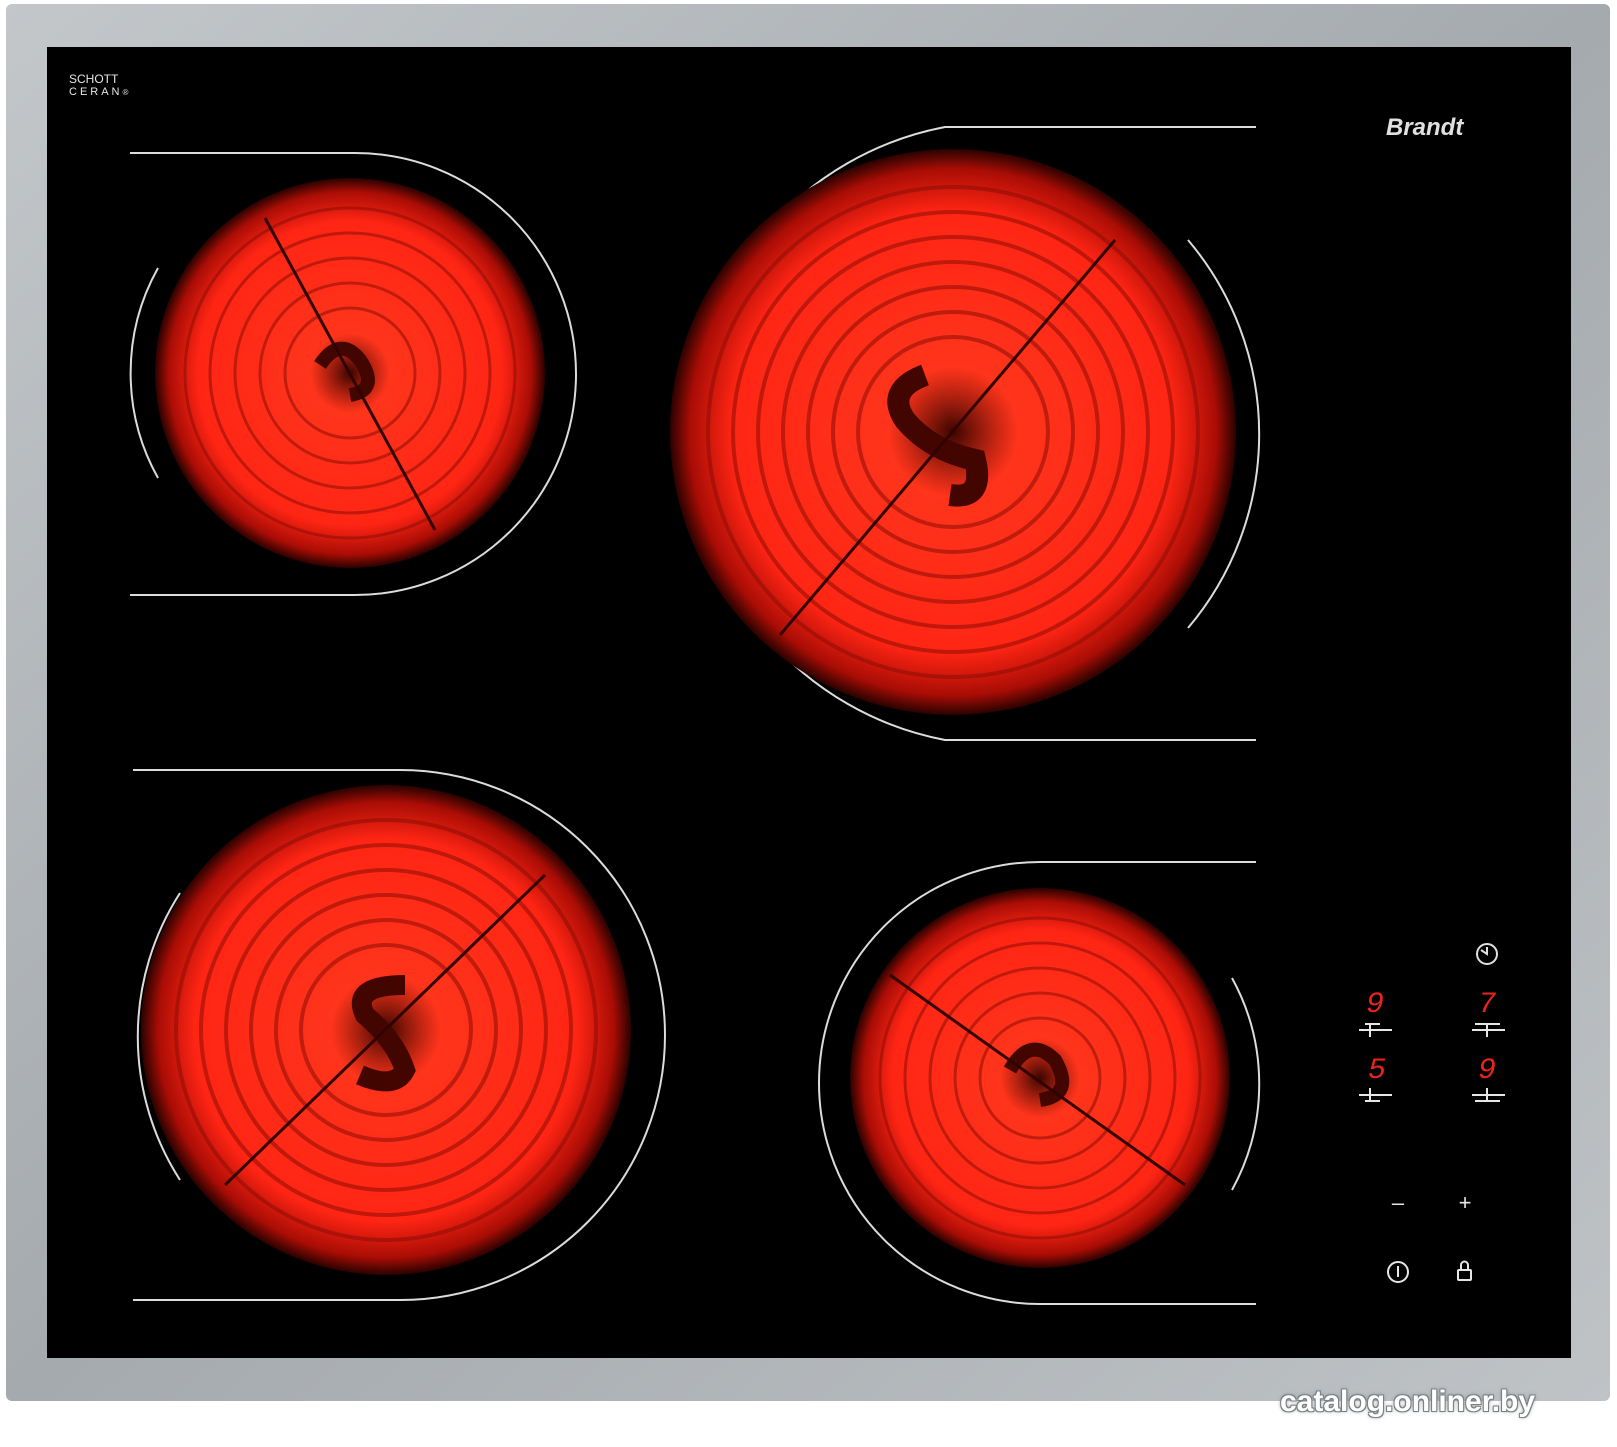  I want to click on glass-mark-symbol: ®, so click(127, 92).